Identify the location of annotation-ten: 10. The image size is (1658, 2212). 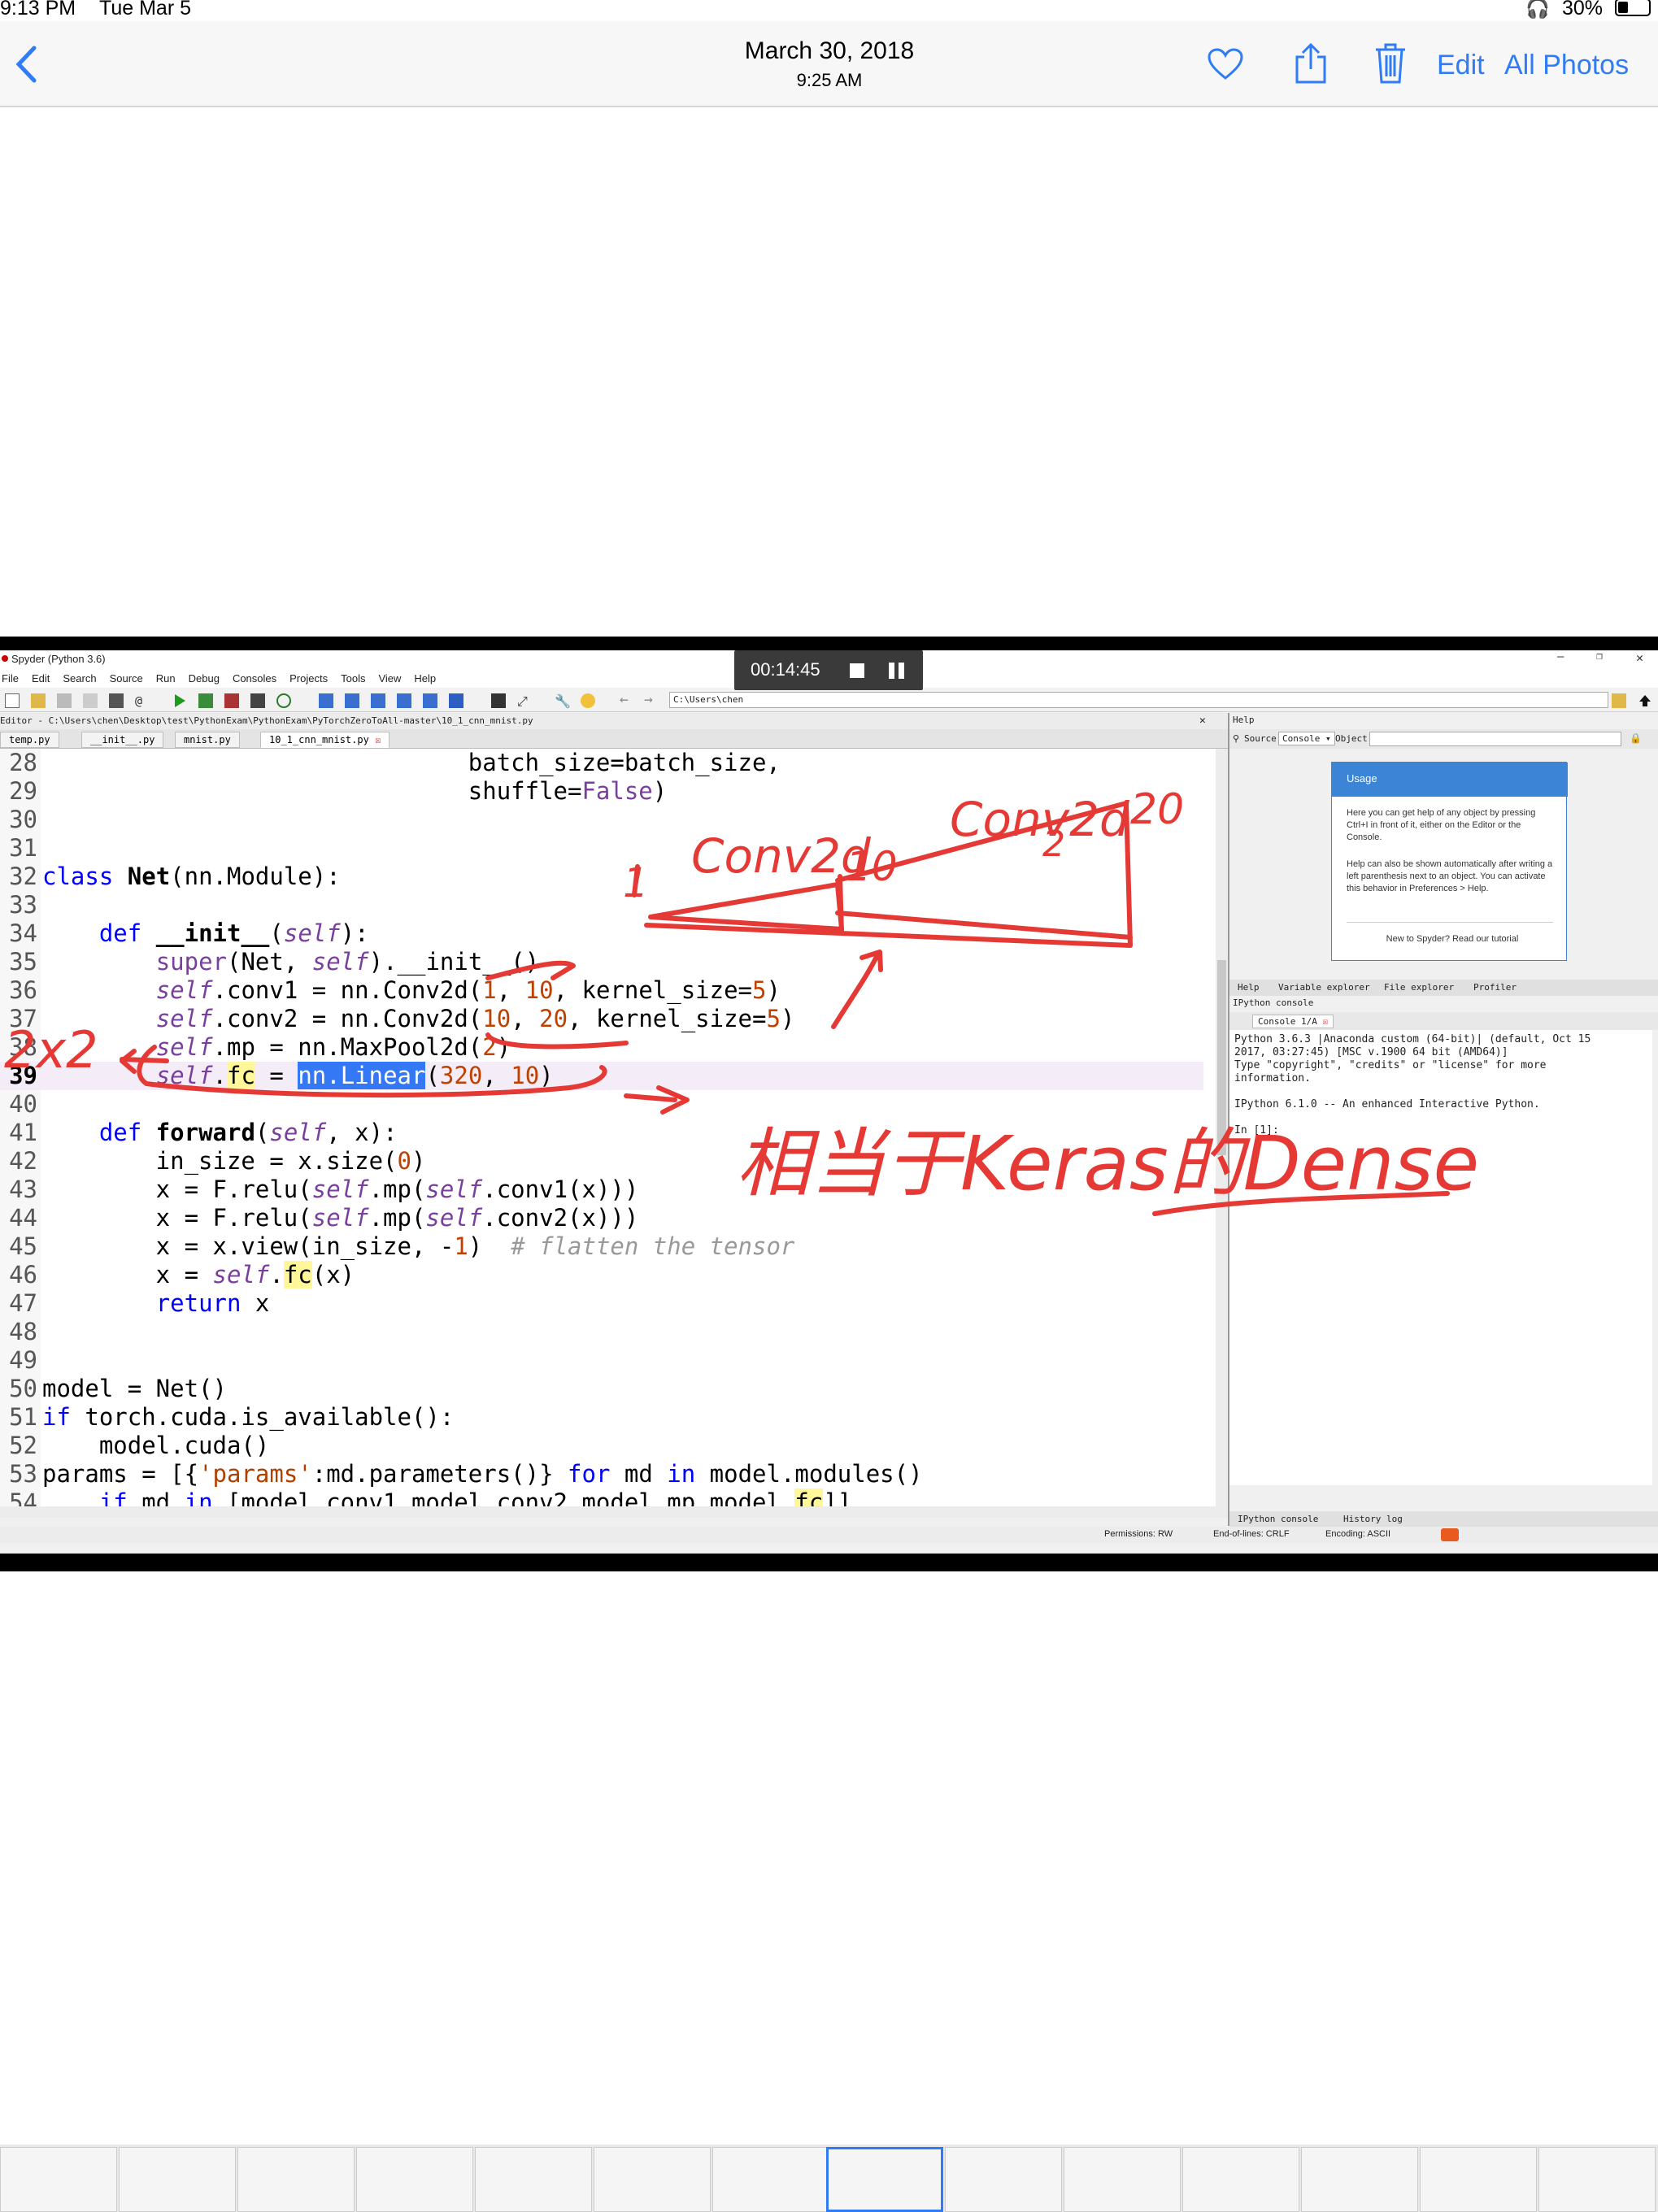
(872, 866).